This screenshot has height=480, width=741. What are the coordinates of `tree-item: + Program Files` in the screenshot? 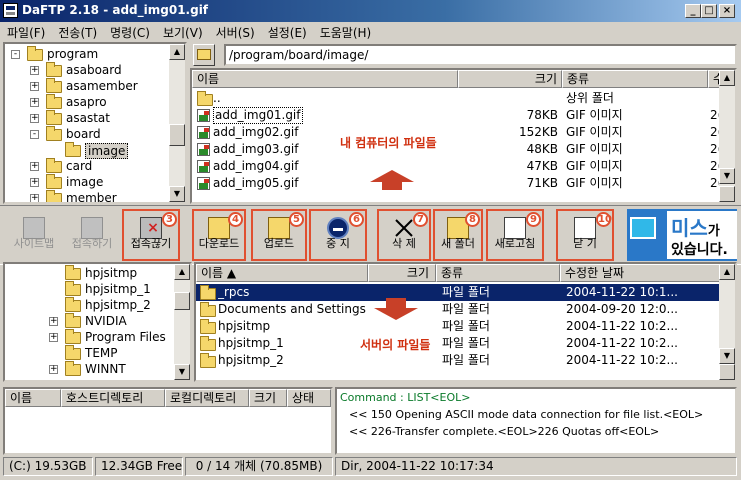 It's located at (89, 337).